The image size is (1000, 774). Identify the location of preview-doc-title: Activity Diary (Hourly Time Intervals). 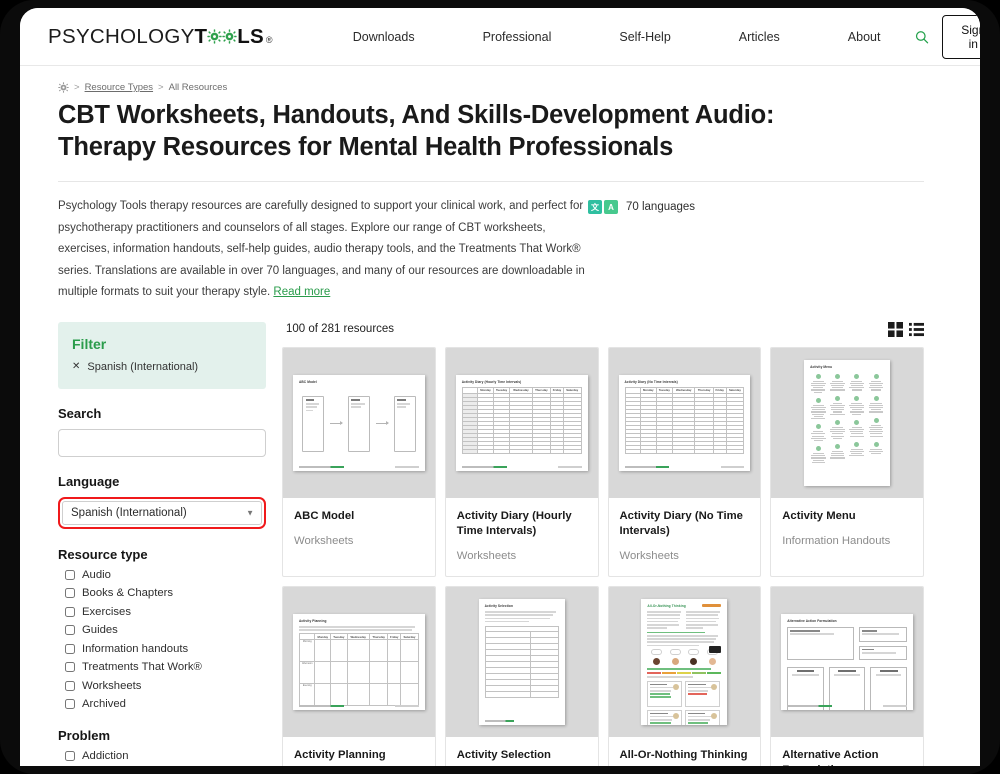
(491, 381).